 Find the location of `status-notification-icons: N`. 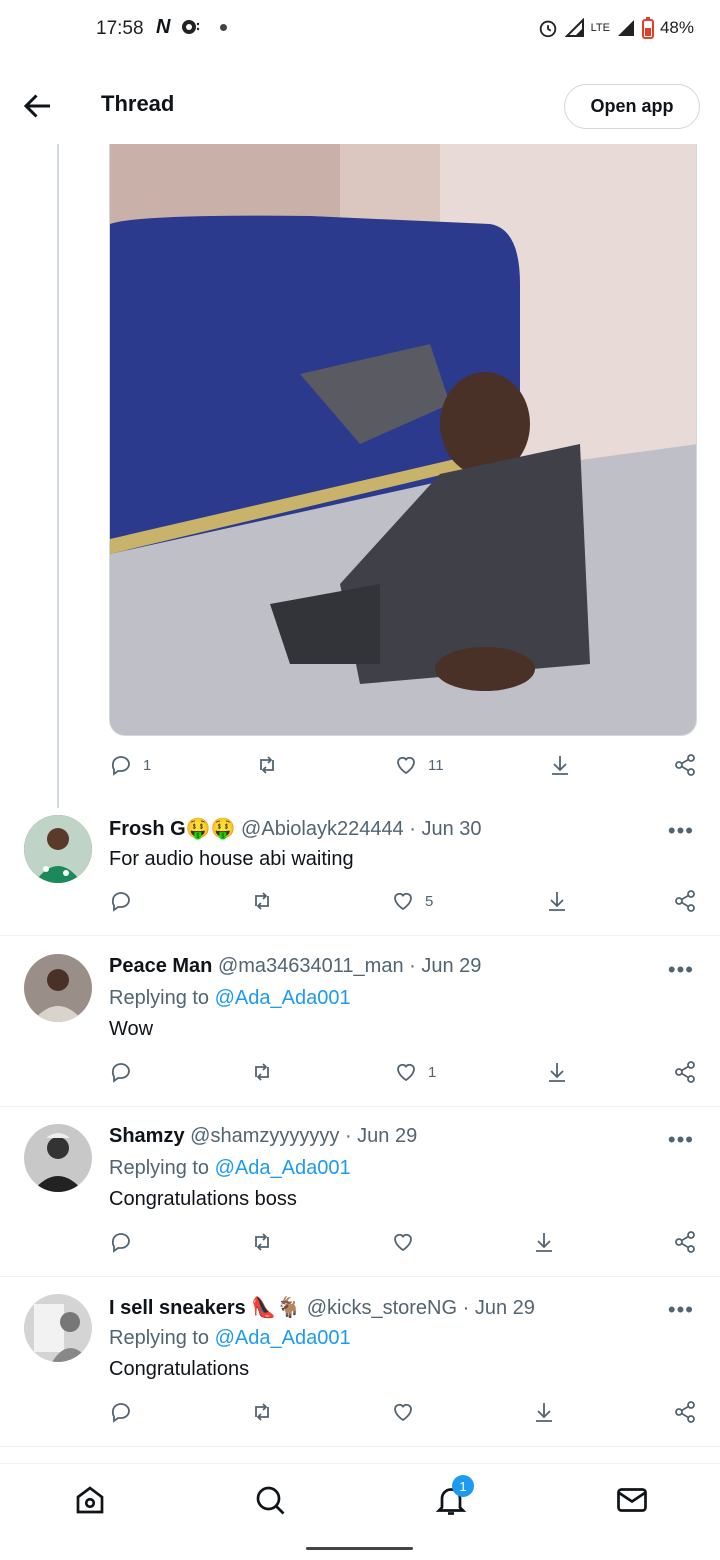

status-notification-icons: N is located at coordinates (192, 27).